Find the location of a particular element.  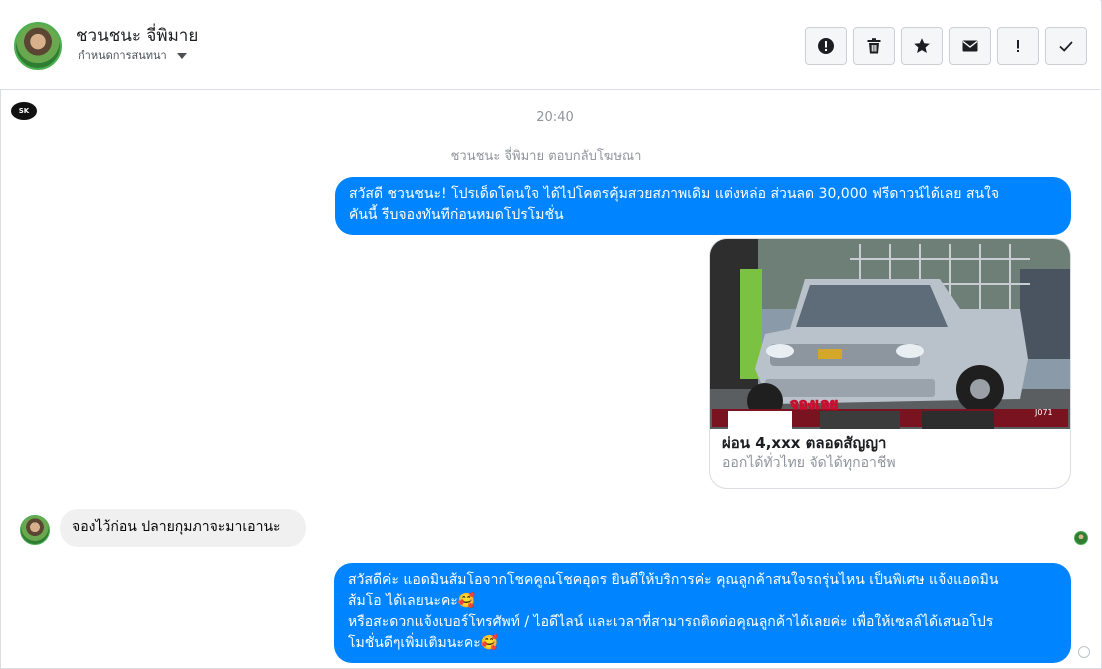

seen-avatar is located at coordinates (1081, 538).